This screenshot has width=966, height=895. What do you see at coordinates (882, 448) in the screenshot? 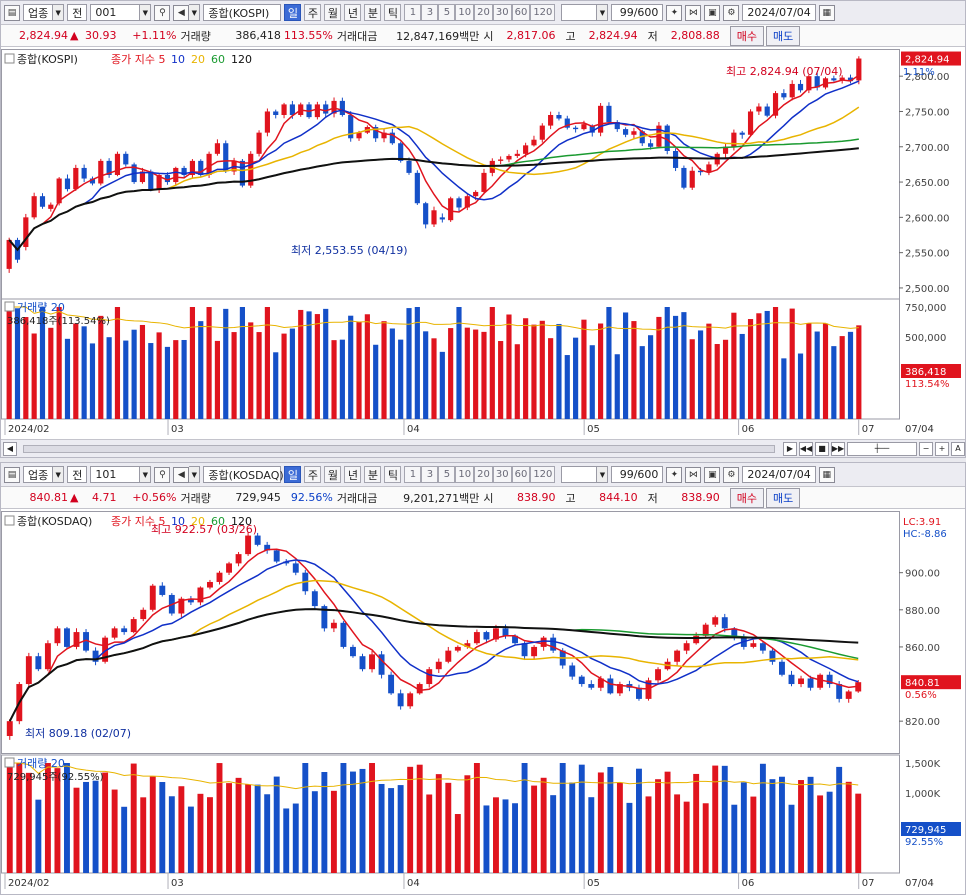
I see `zoom-slider: ┼──` at bounding box center [882, 448].